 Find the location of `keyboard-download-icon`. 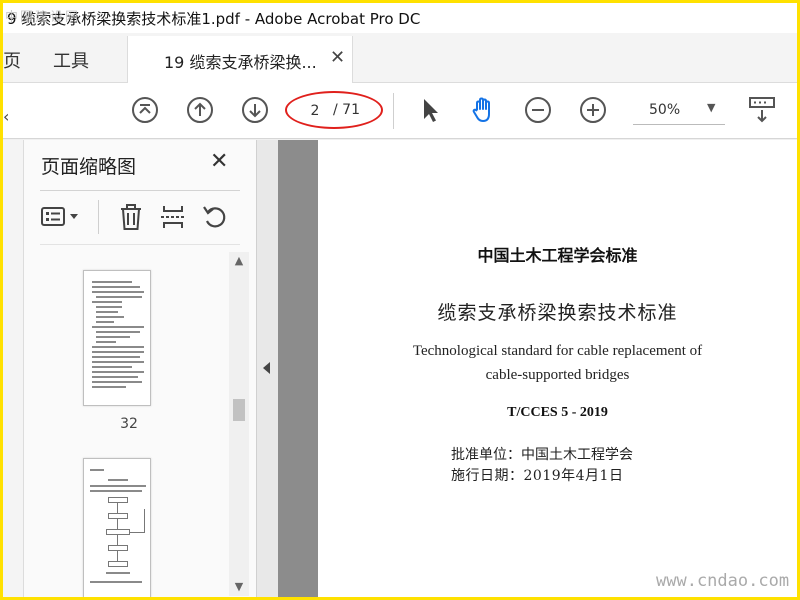

keyboard-download-icon is located at coordinates (762, 110).